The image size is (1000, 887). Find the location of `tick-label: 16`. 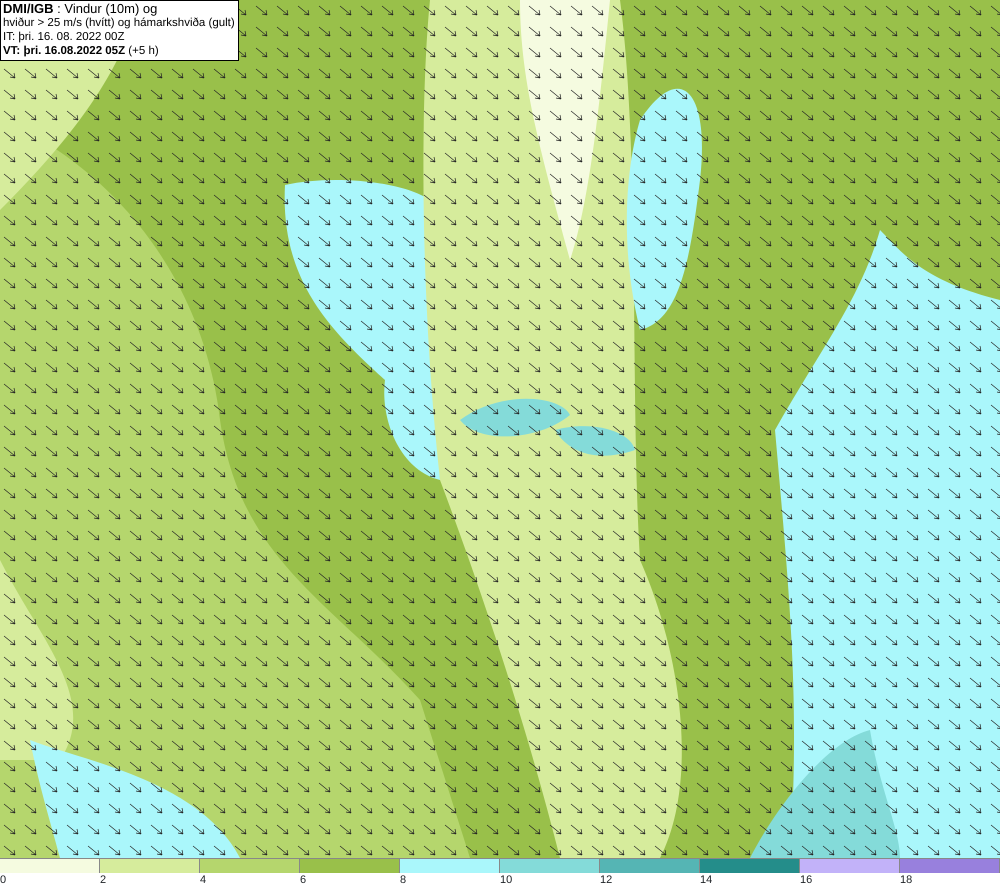

tick-label: 16 is located at coordinates (806, 880).